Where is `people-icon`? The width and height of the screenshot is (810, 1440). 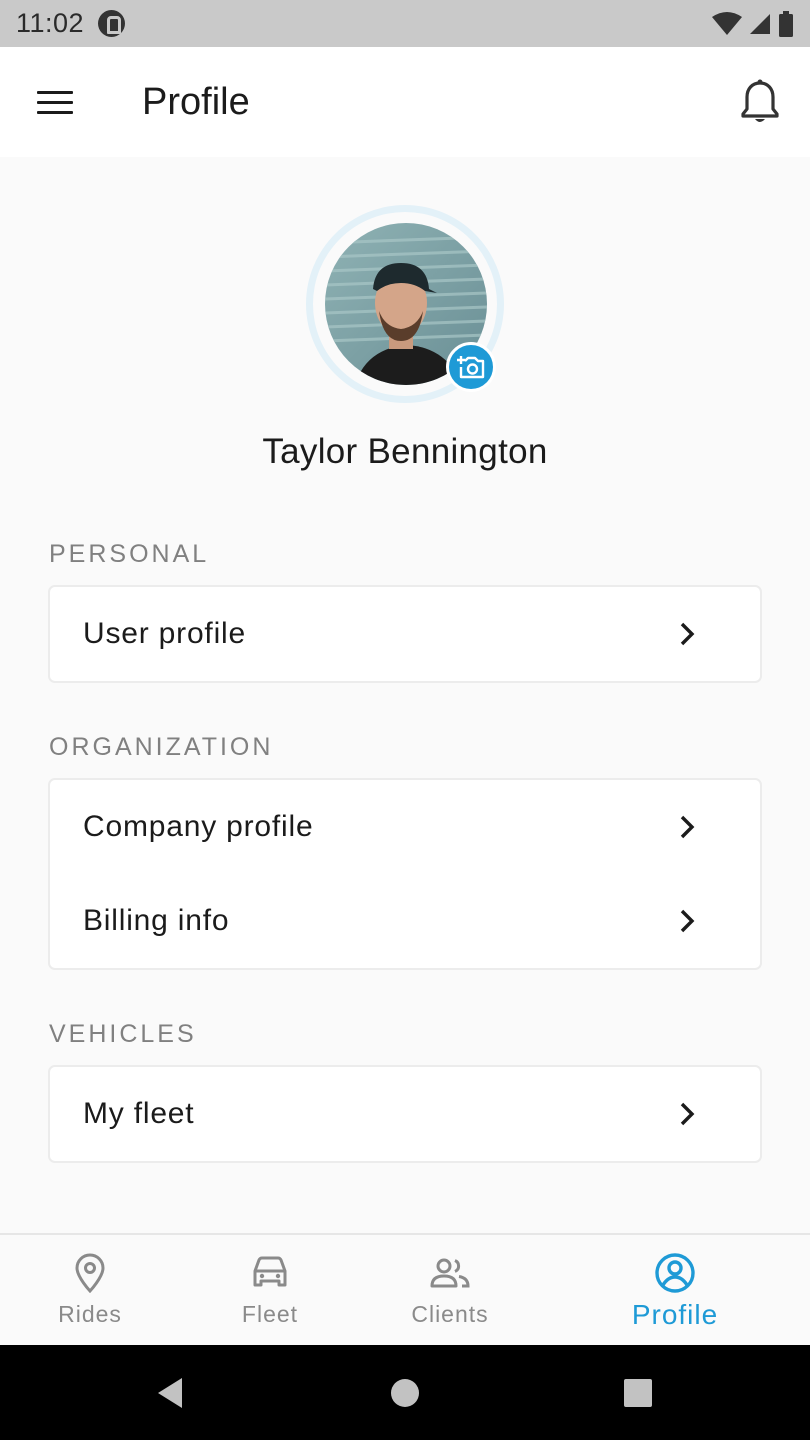 people-icon is located at coordinates (450, 1273).